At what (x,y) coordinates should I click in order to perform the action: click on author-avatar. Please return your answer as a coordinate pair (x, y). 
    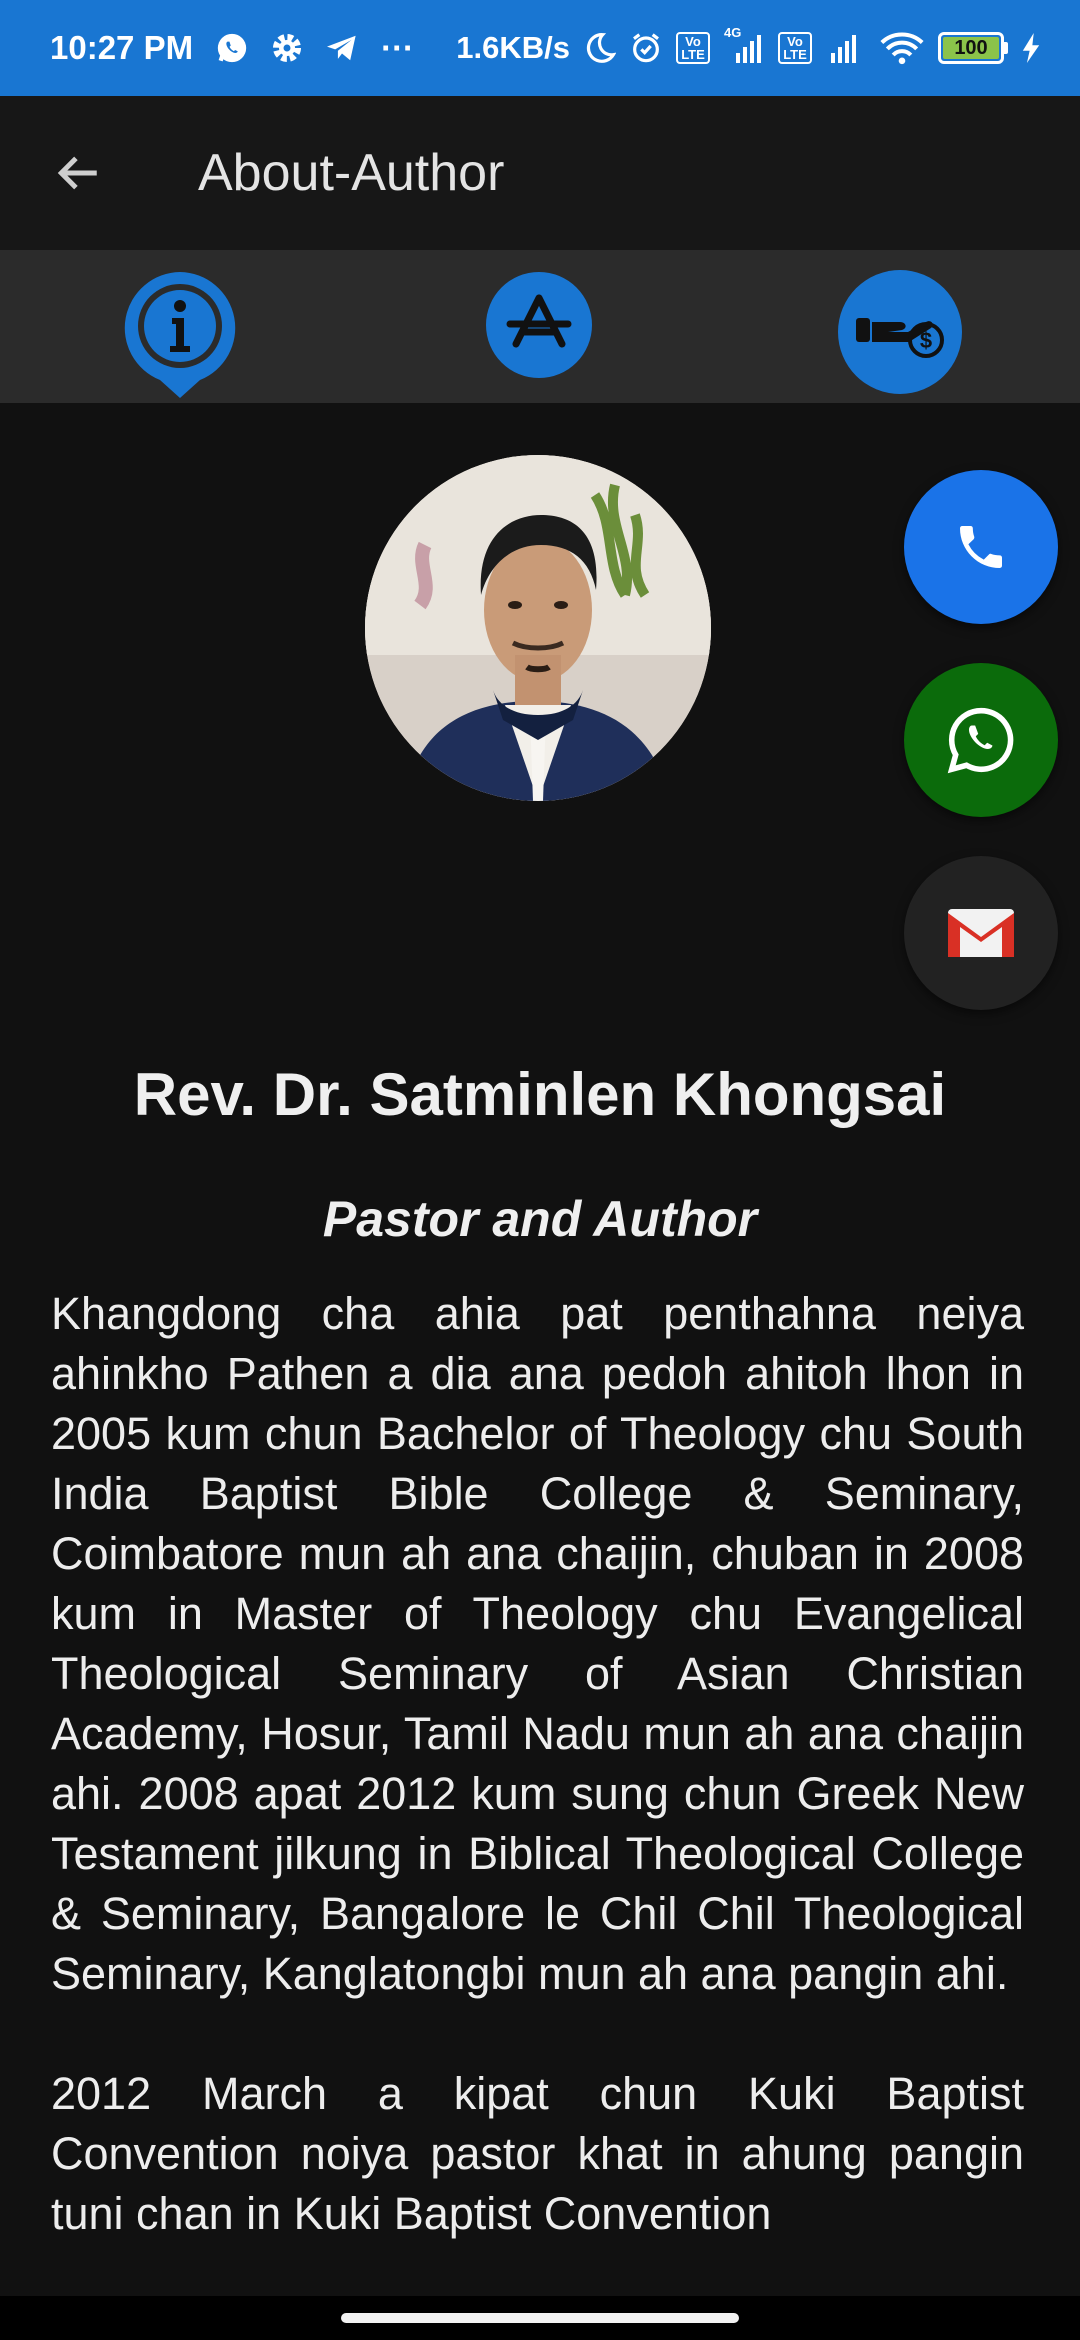
    Looking at the image, I should click on (538, 628).